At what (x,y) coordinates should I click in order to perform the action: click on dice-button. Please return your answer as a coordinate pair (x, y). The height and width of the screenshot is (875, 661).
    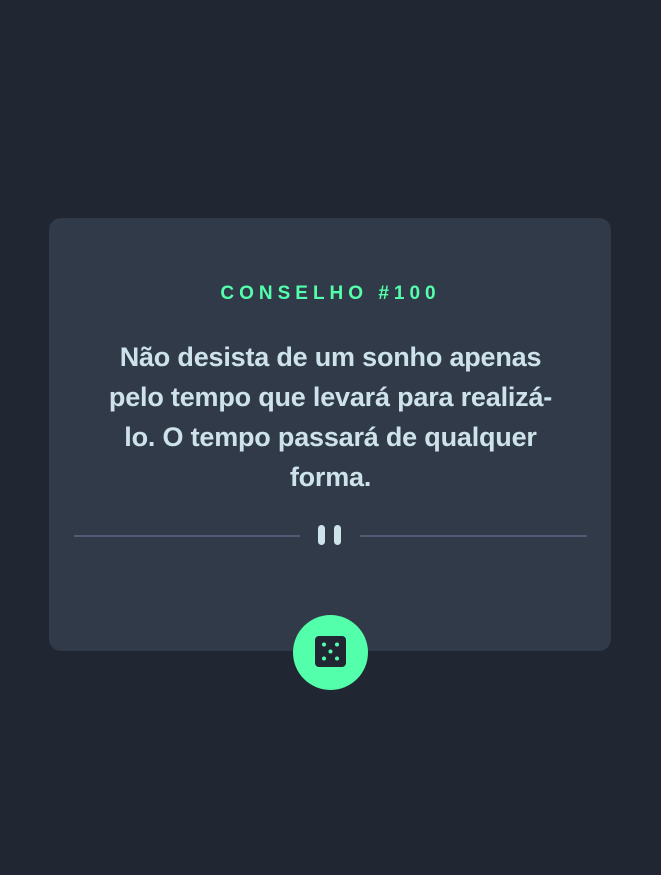
    Looking at the image, I should click on (330, 652).